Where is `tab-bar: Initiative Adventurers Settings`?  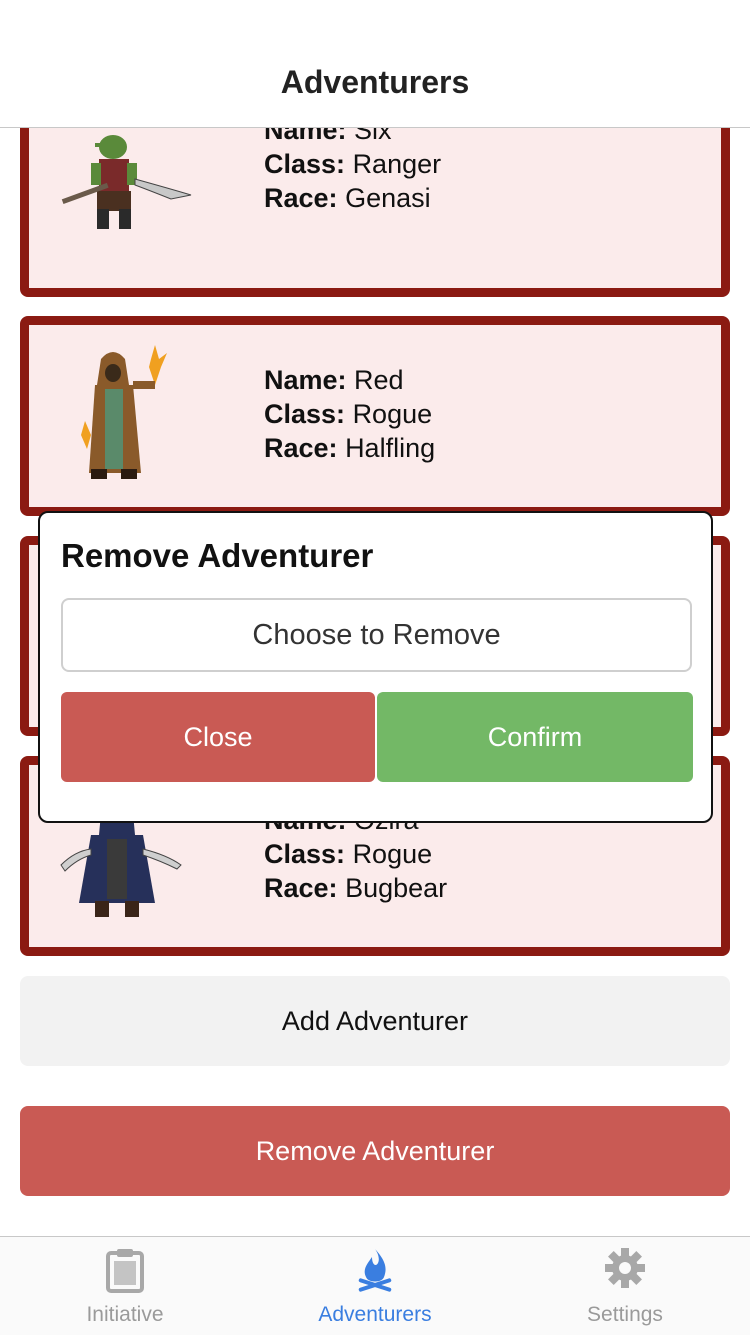 tab-bar: Initiative Adventurers Settings is located at coordinates (375, 1285).